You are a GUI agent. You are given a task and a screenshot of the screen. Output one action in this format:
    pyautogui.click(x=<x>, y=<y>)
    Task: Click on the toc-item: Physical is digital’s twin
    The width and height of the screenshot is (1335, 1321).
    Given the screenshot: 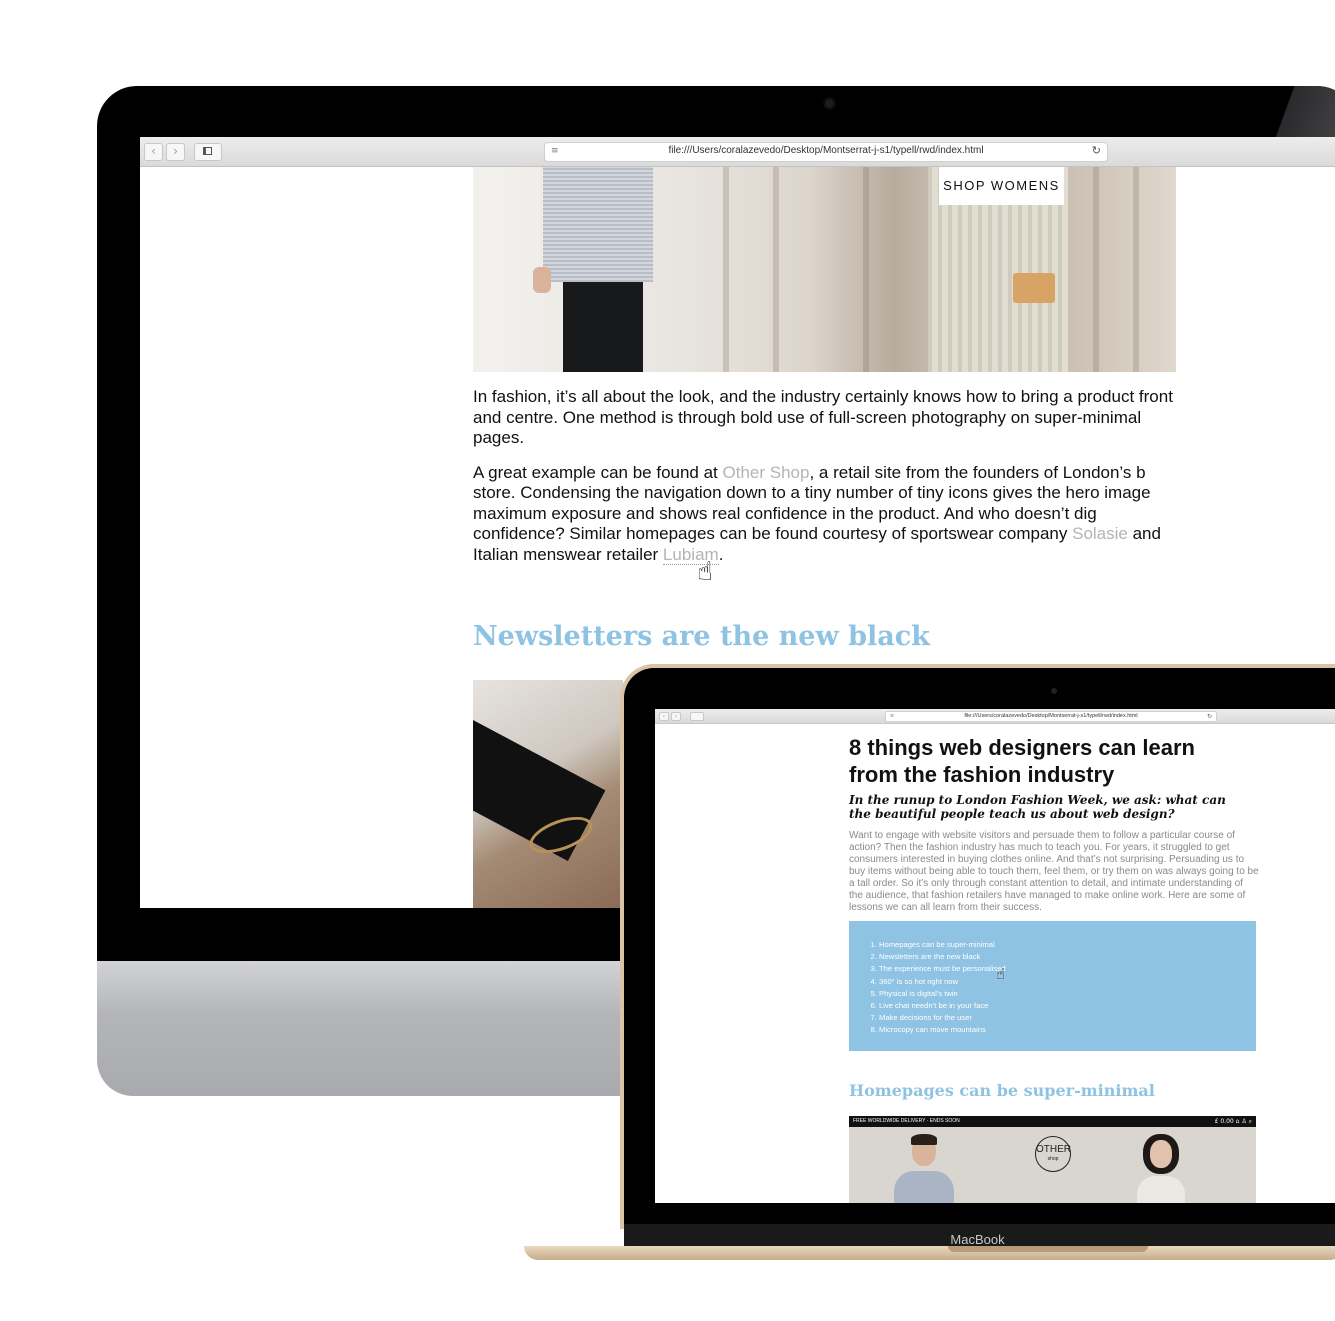 What is the action you would take?
    pyautogui.click(x=1067, y=994)
    